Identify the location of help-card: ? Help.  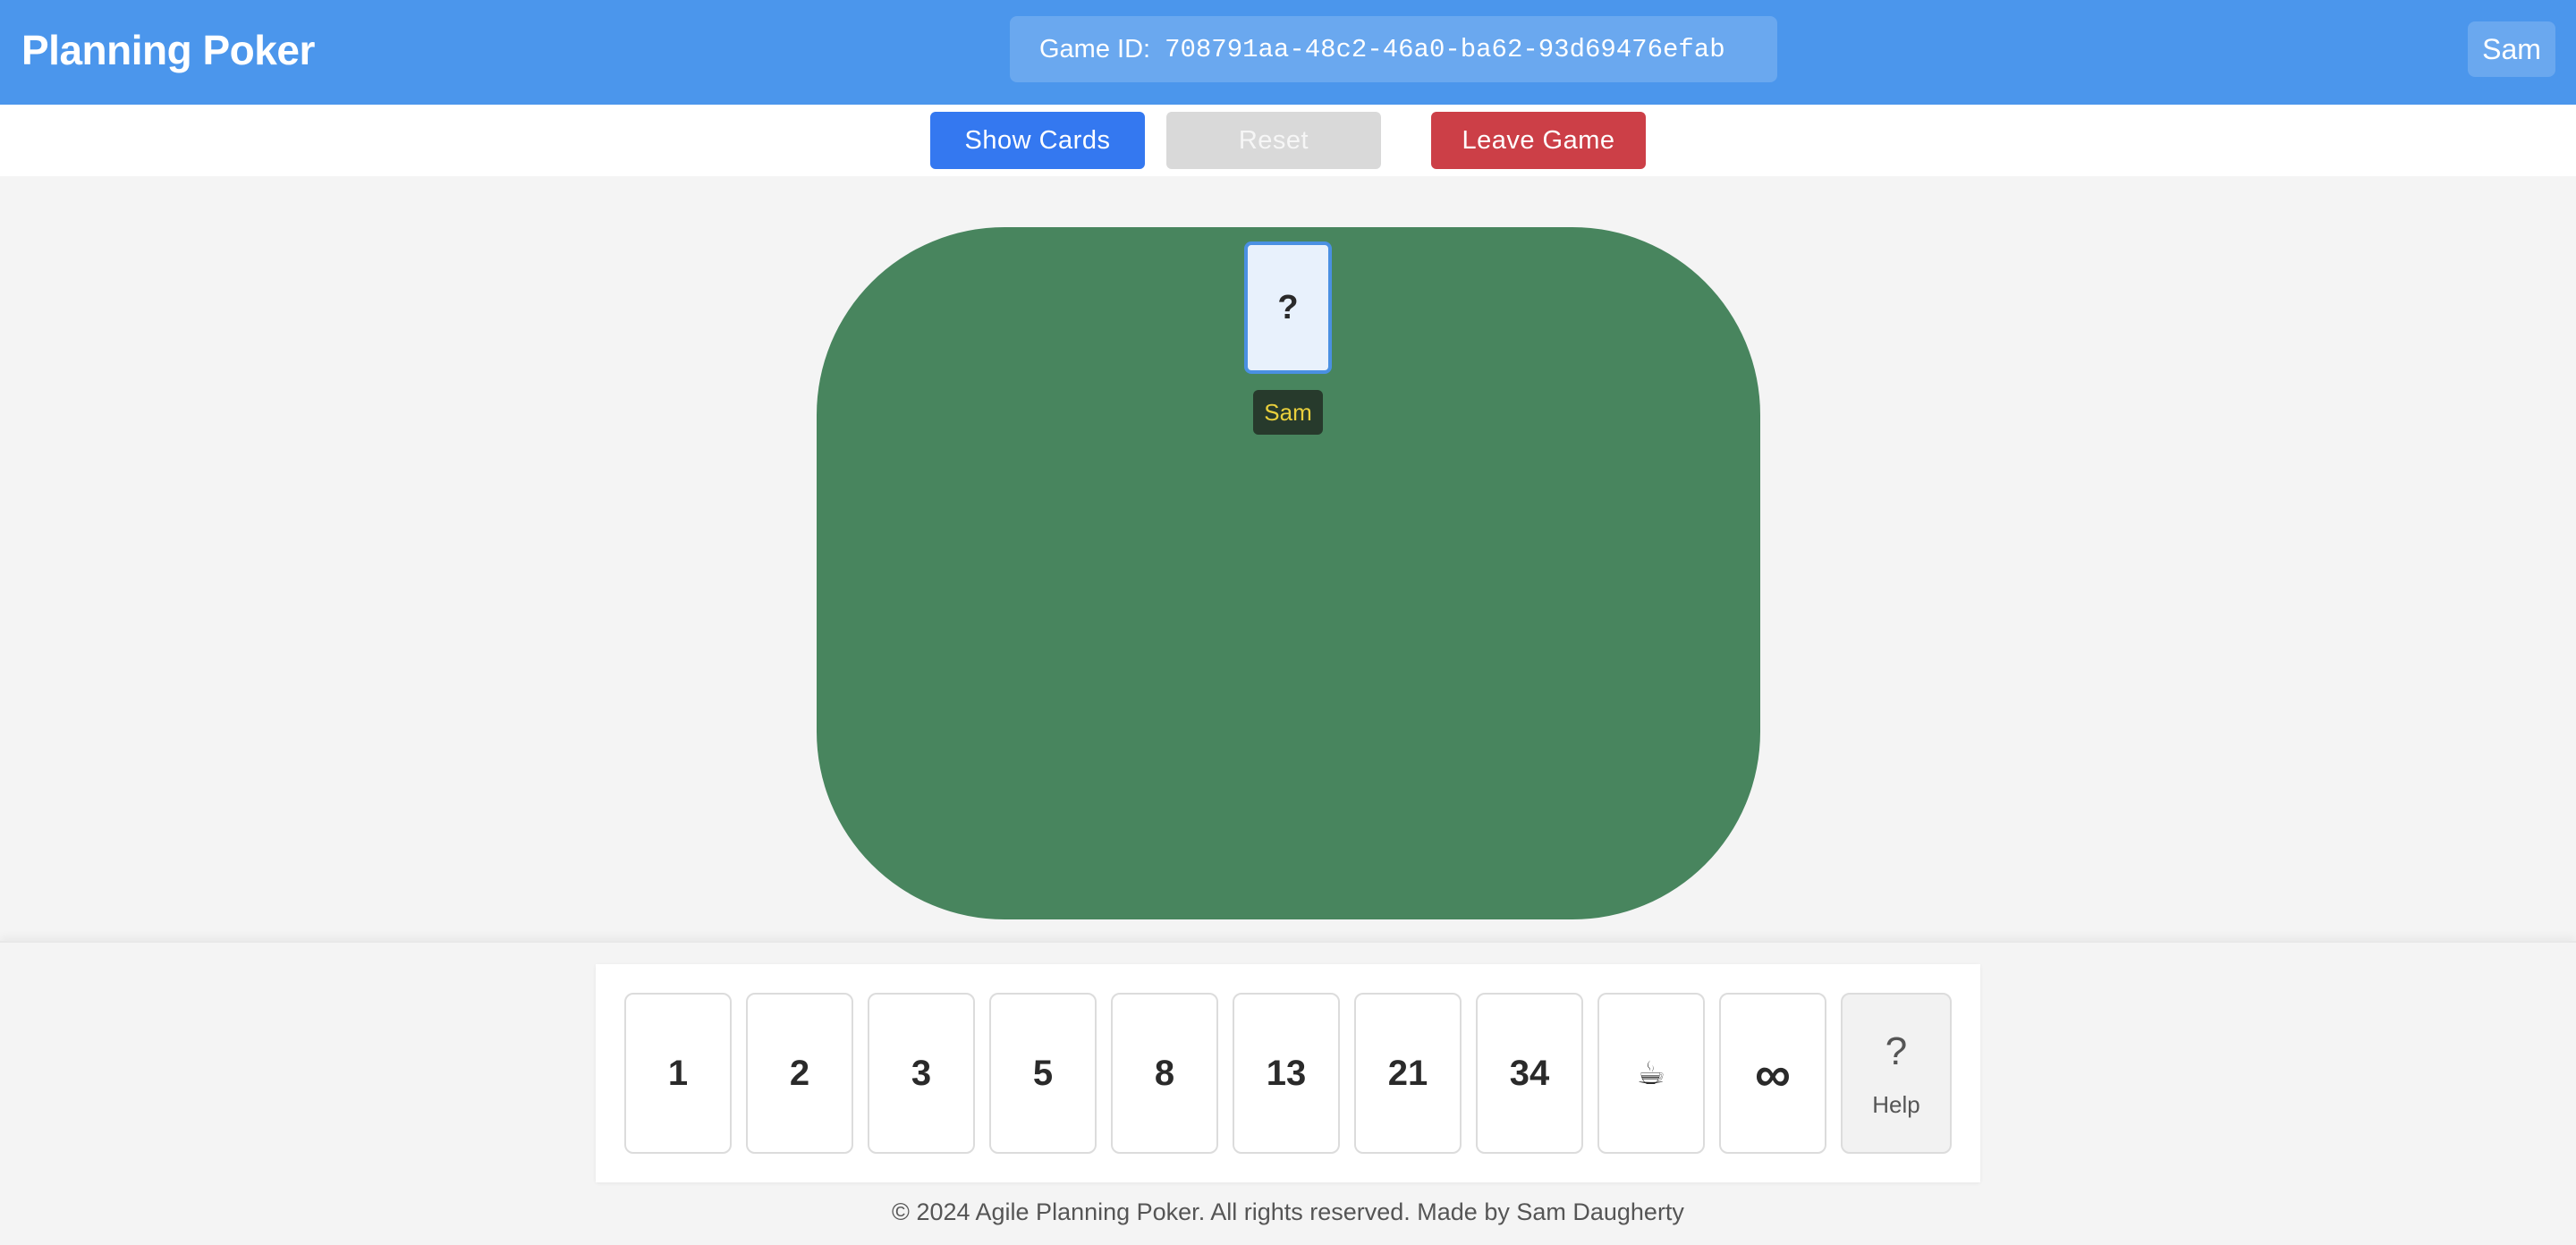
(1896, 1074).